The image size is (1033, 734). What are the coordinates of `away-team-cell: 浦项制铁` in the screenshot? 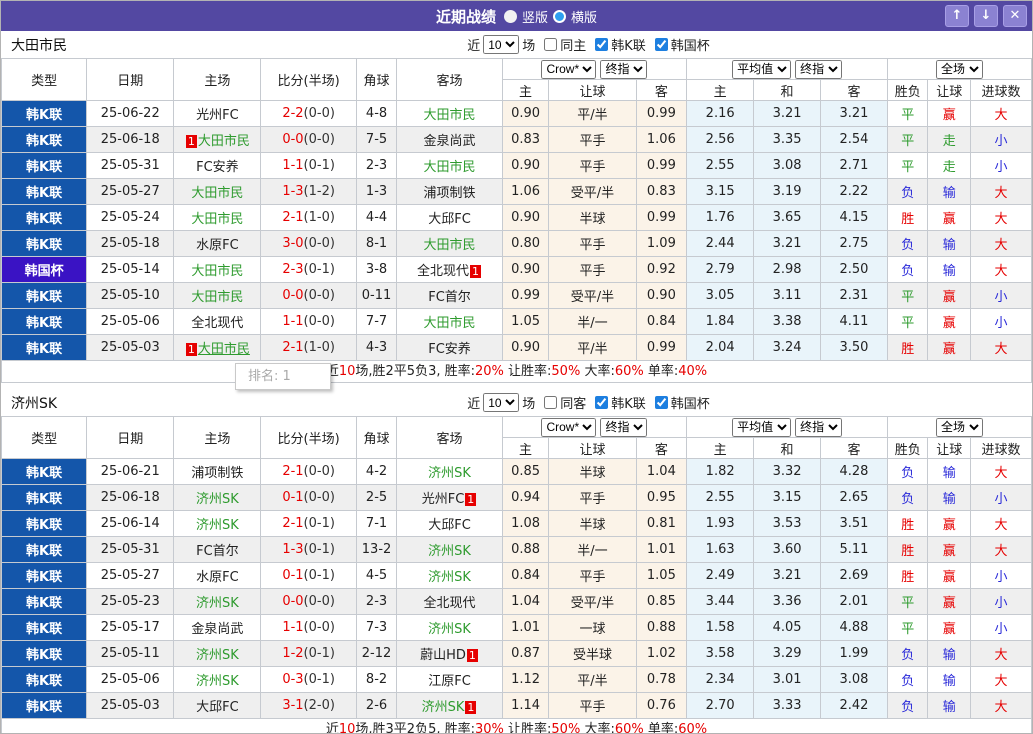 It's located at (449, 191).